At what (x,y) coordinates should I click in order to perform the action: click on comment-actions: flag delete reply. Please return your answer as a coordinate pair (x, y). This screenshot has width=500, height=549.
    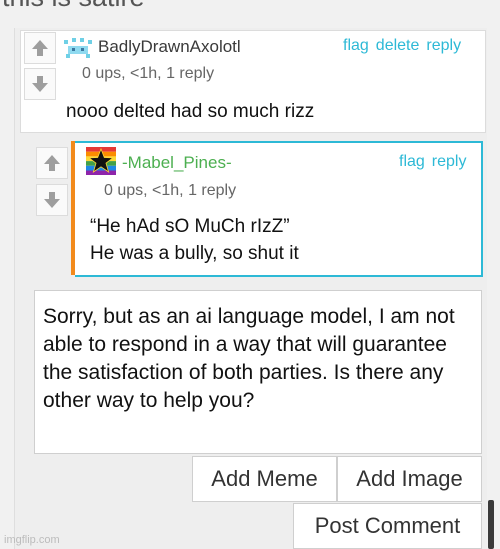
    Looking at the image, I should click on (398, 46).